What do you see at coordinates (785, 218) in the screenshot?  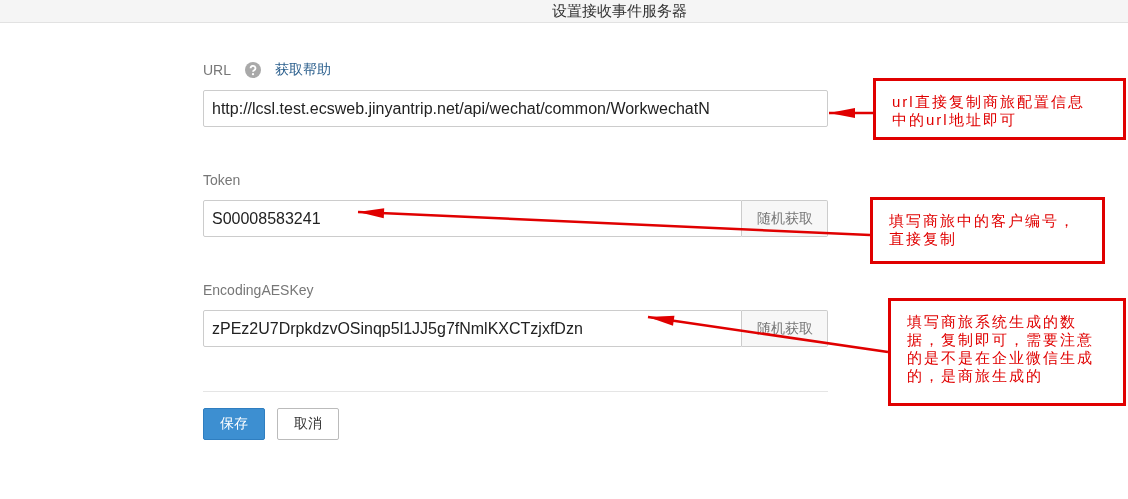 I see `random-button: 随机获取` at bounding box center [785, 218].